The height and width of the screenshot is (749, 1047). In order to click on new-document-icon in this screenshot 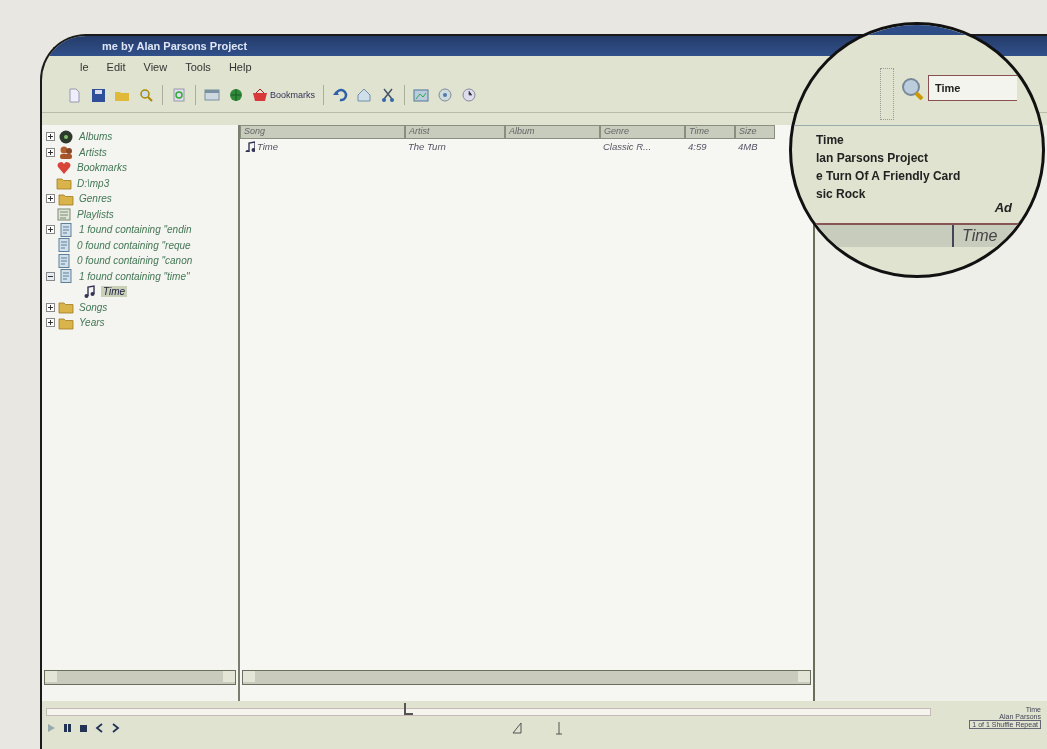, I will do `click(74, 95)`.